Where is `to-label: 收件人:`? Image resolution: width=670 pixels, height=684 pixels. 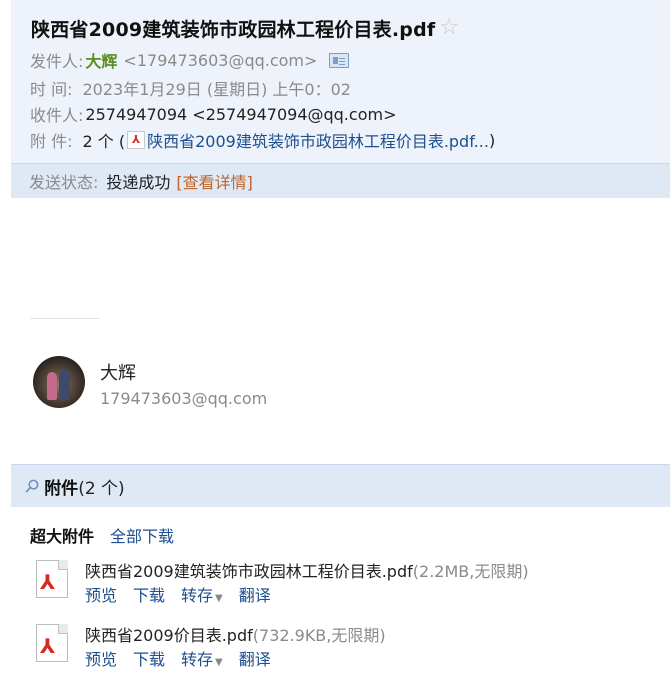
to-label: 收件人: is located at coordinates (57, 115).